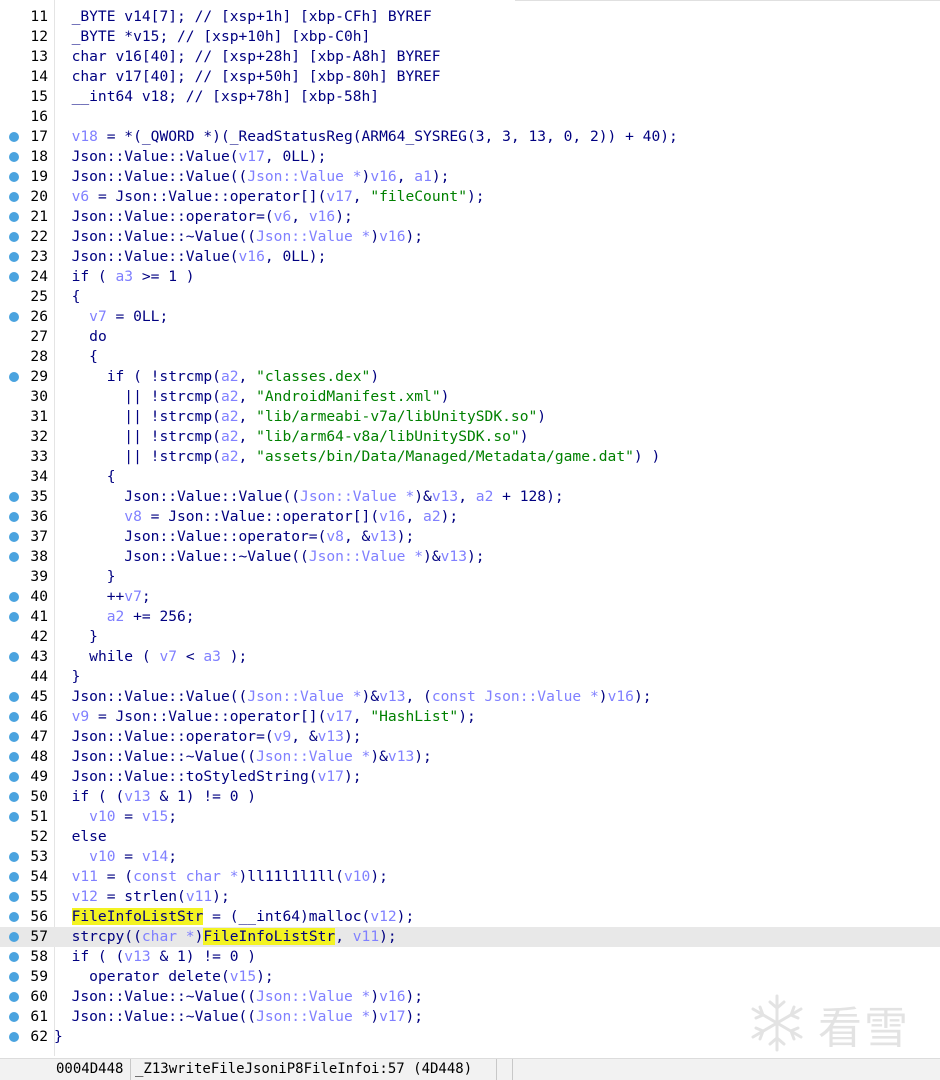 This screenshot has height=1080, width=940. I want to click on code-line: 54 v11 = (const char *)ll11l1l1ll(v10);, so click(470, 877).